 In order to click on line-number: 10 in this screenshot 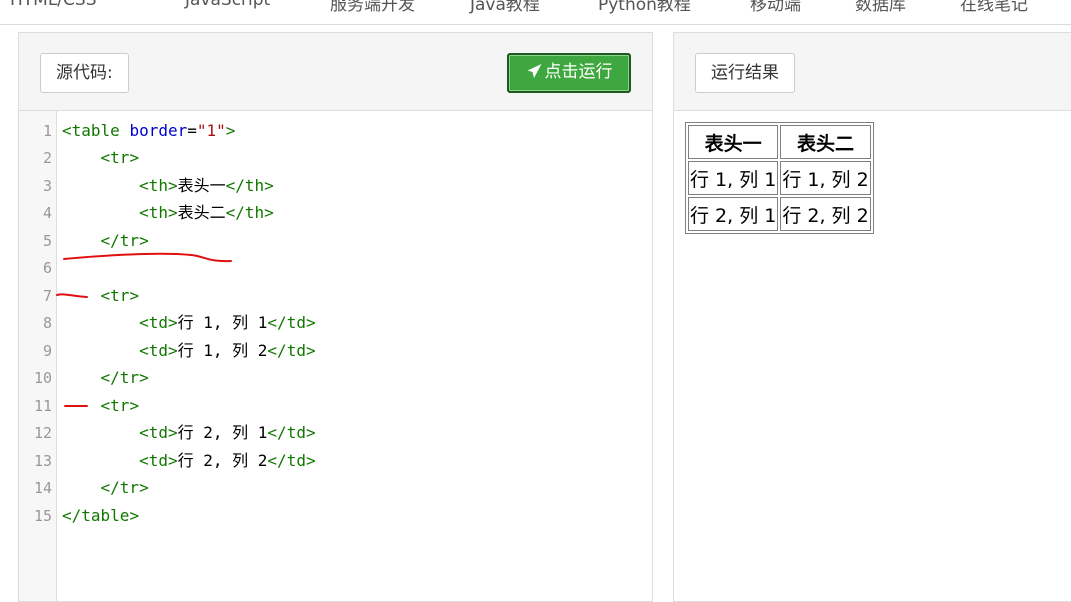, I will do `click(42, 378)`.